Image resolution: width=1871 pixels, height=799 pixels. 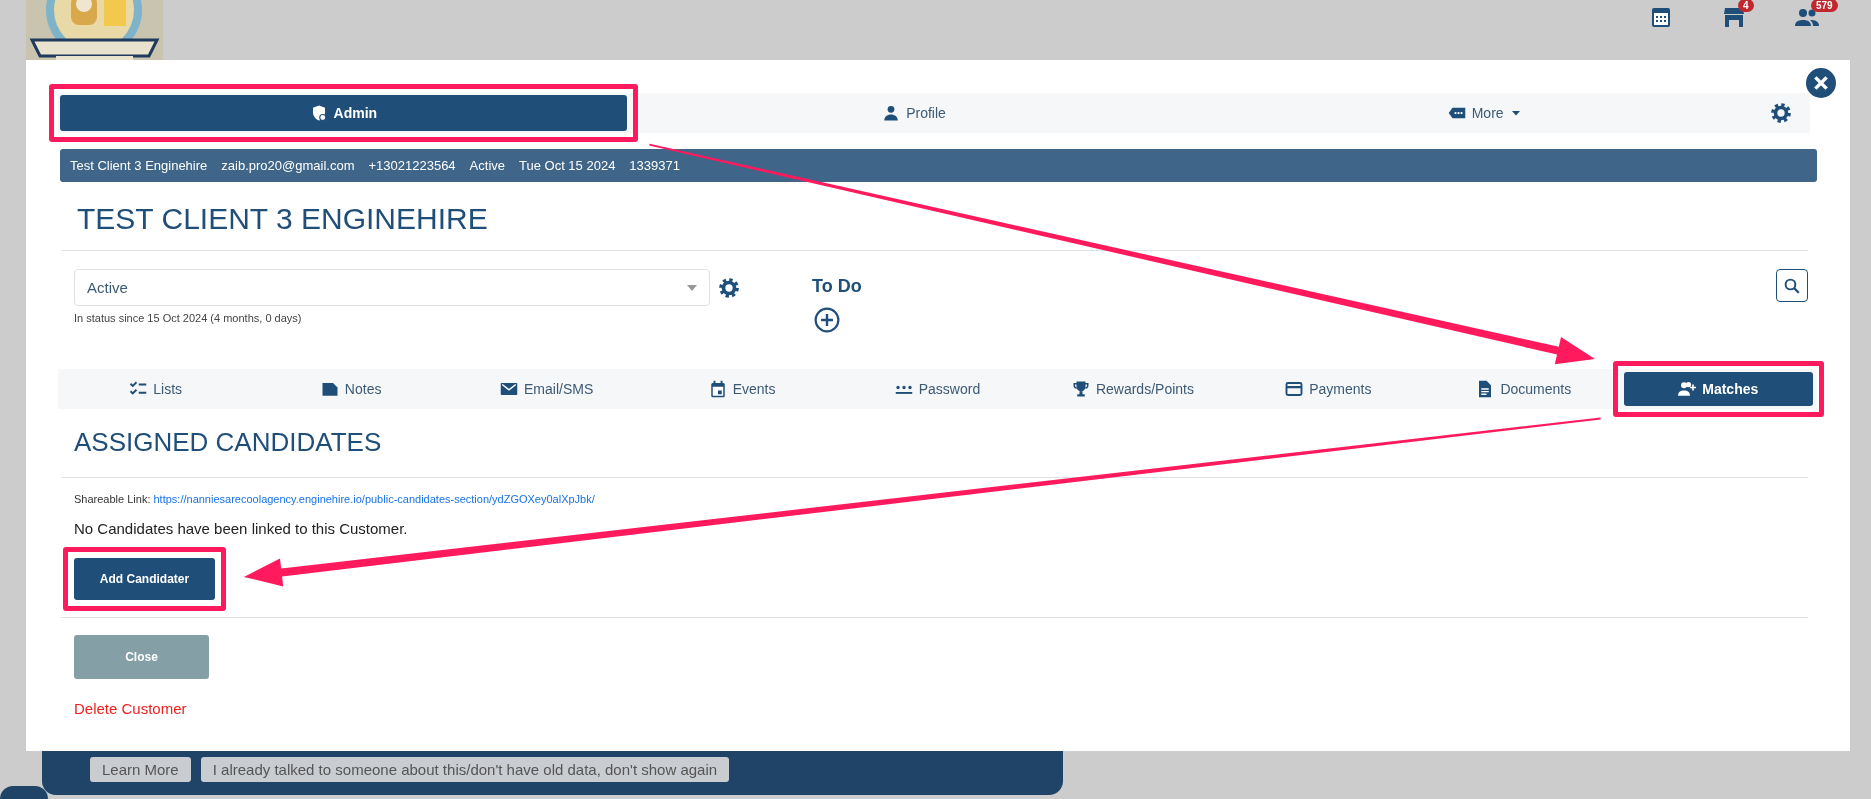 What do you see at coordinates (1821, 83) in the screenshot?
I see `close-button` at bounding box center [1821, 83].